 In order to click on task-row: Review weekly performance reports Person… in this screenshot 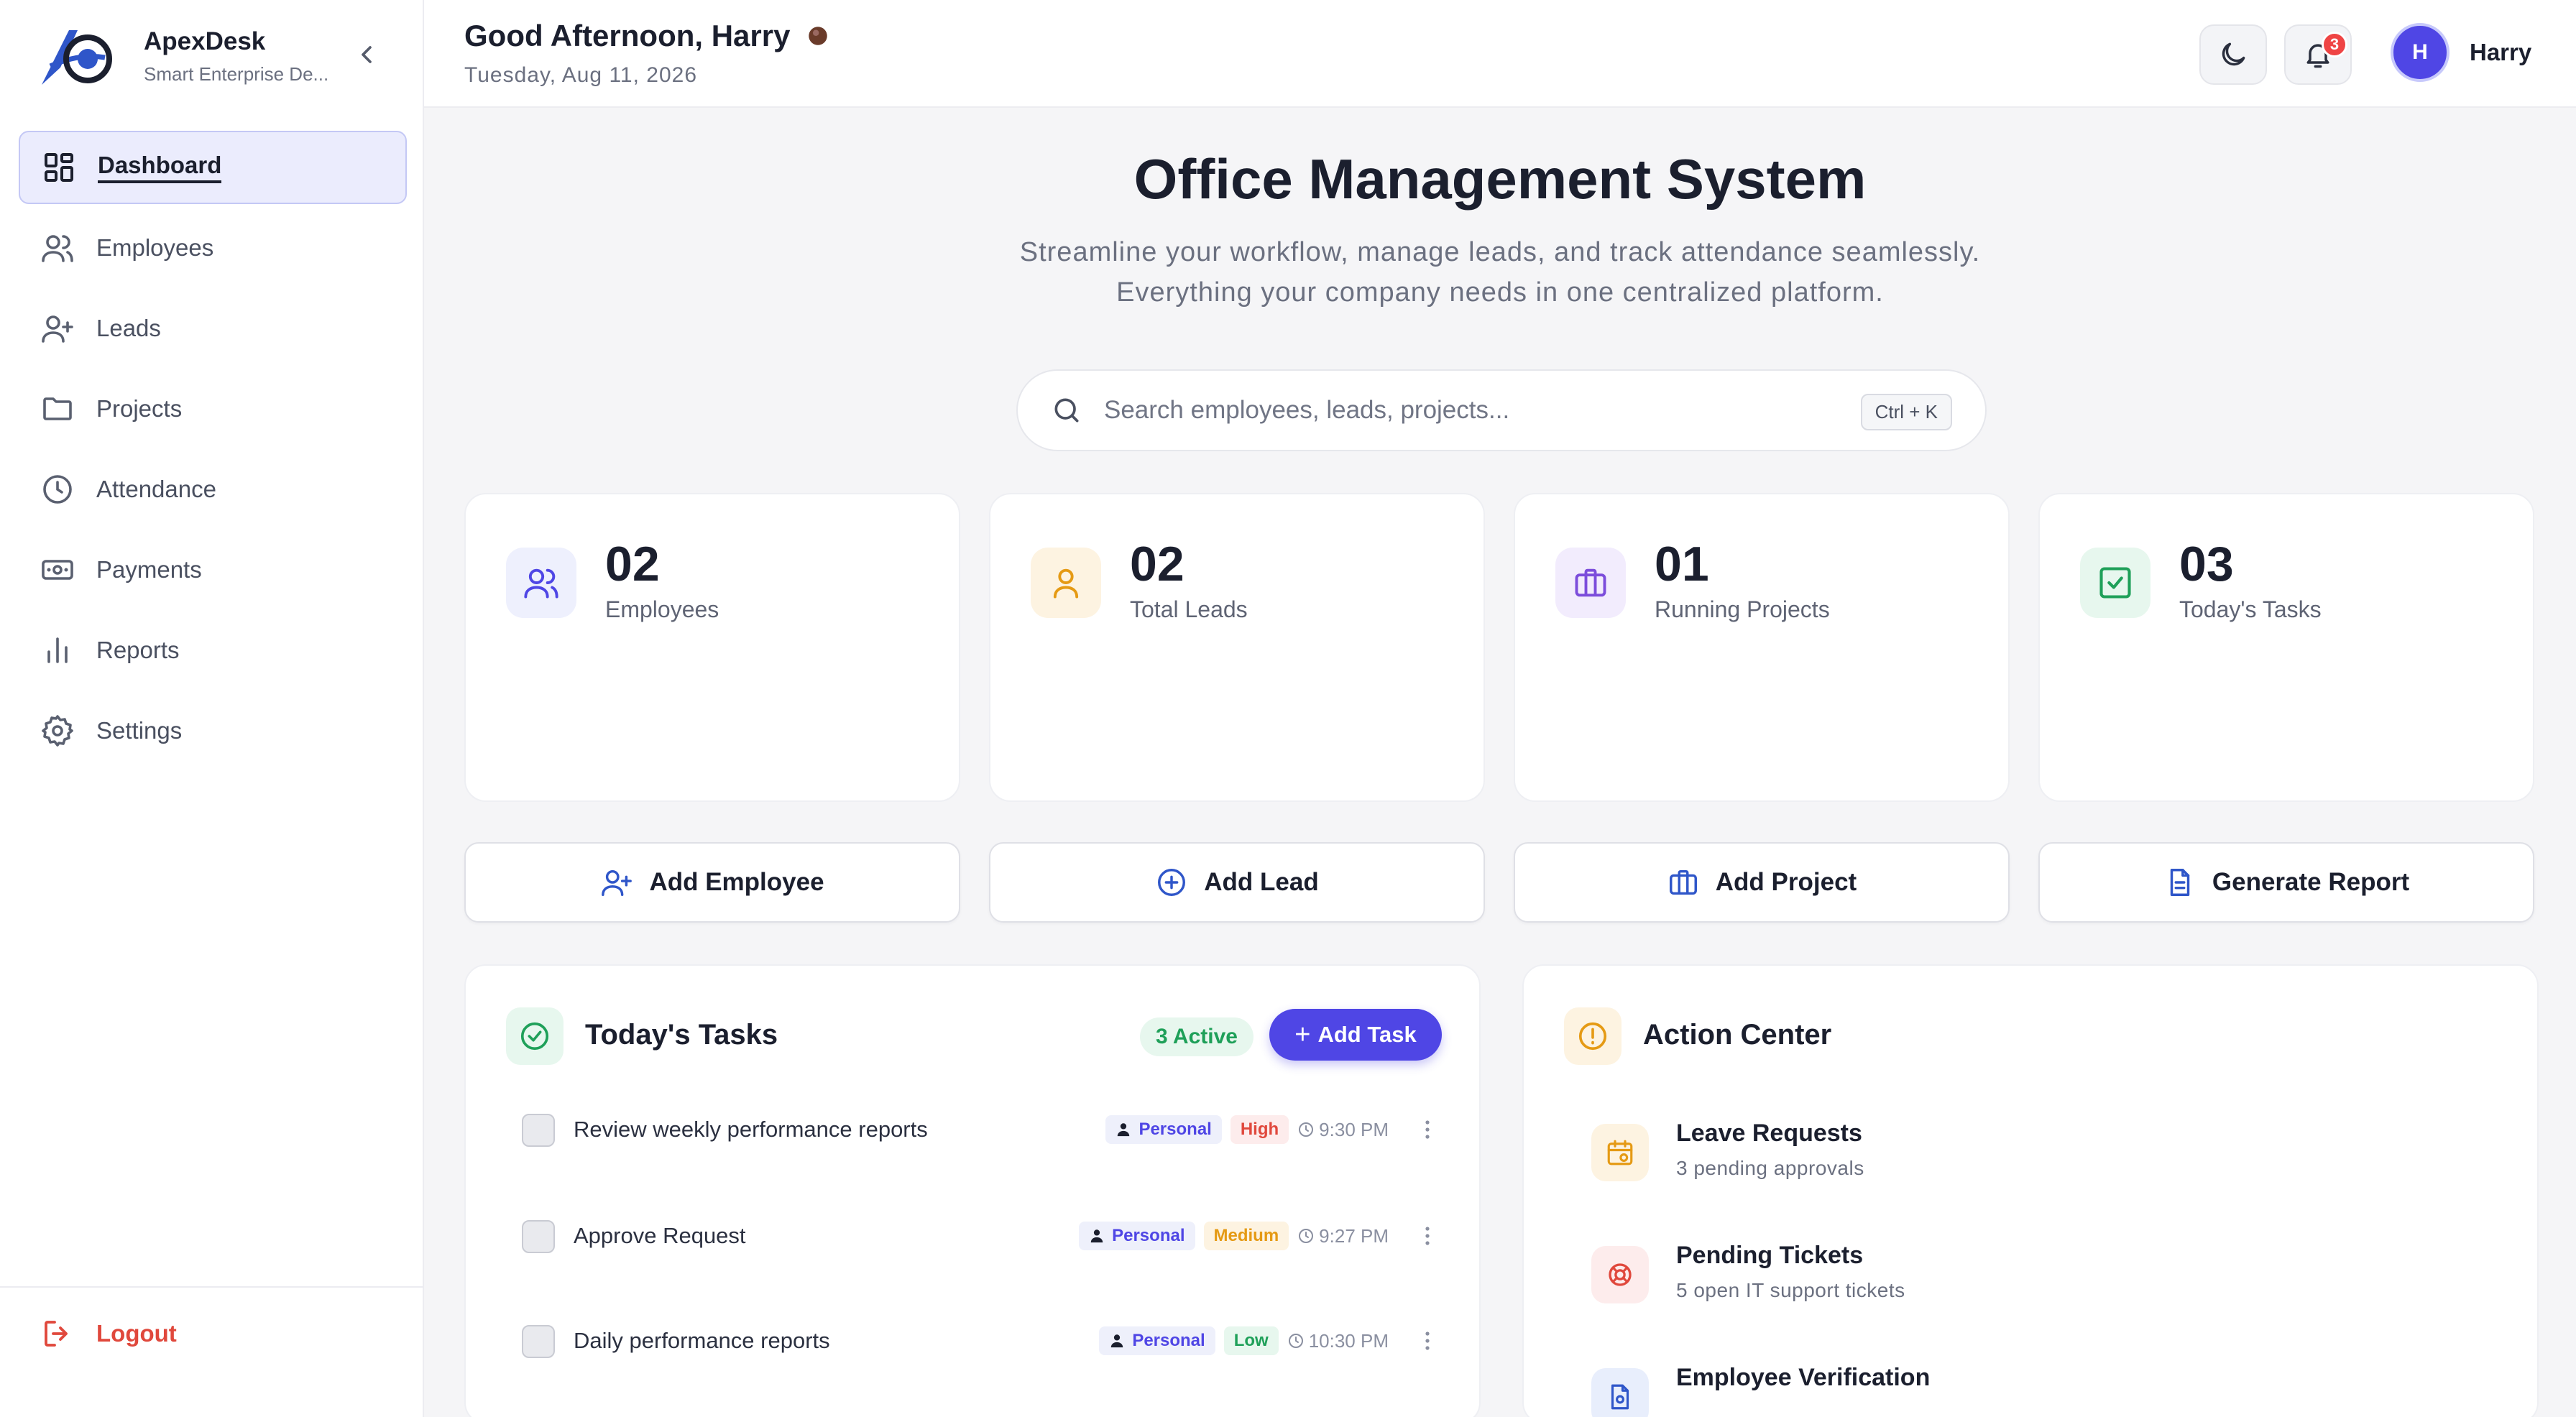, I will do `click(978, 1130)`.